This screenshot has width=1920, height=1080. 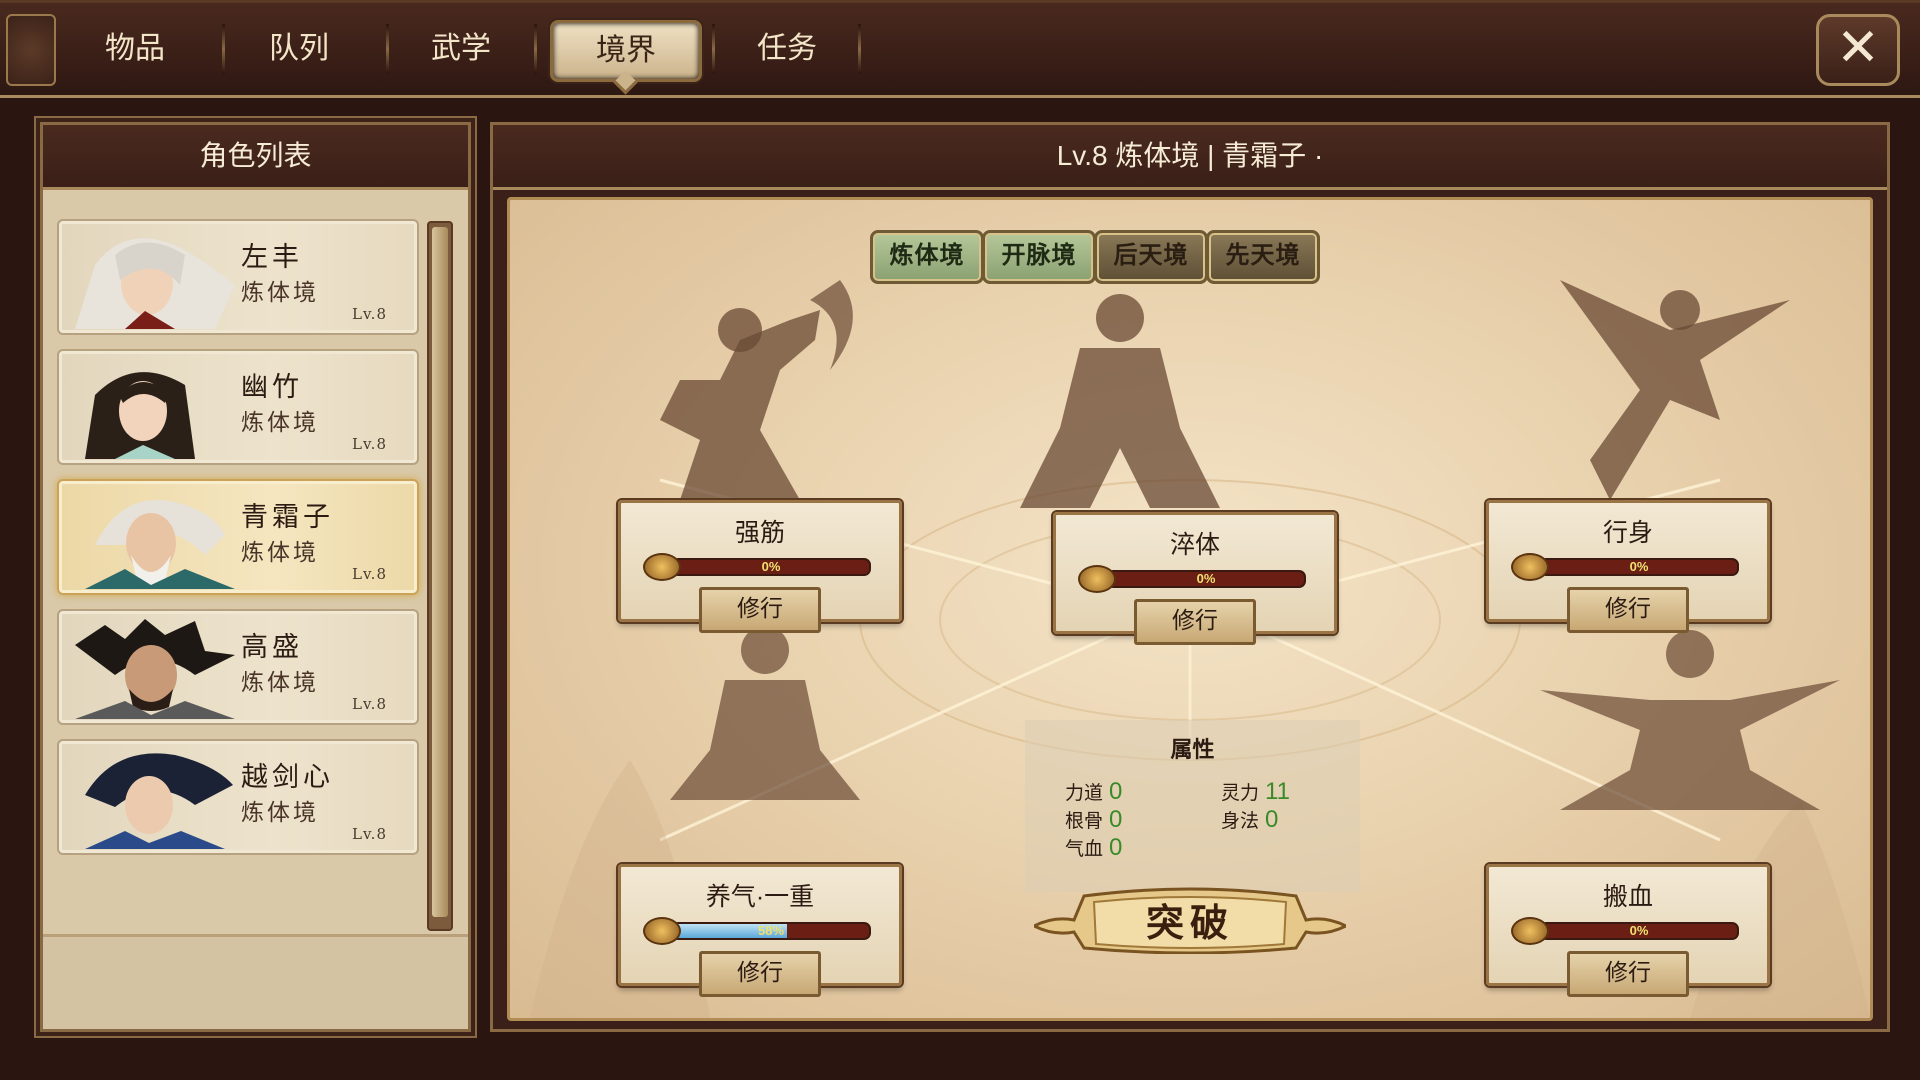 What do you see at coordinates (299, 49) in the screenshot?
I see `tab-queue: 队列` at bounding box center [299, 49].